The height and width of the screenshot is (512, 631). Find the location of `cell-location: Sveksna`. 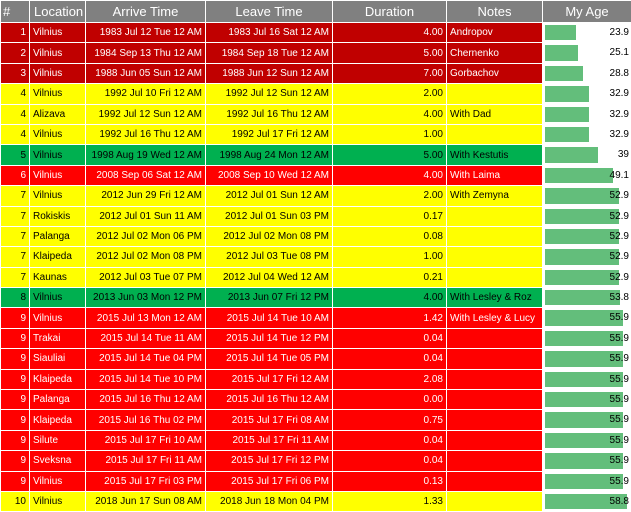

cell-location: Sveksna is located at coordinates (58, 461).